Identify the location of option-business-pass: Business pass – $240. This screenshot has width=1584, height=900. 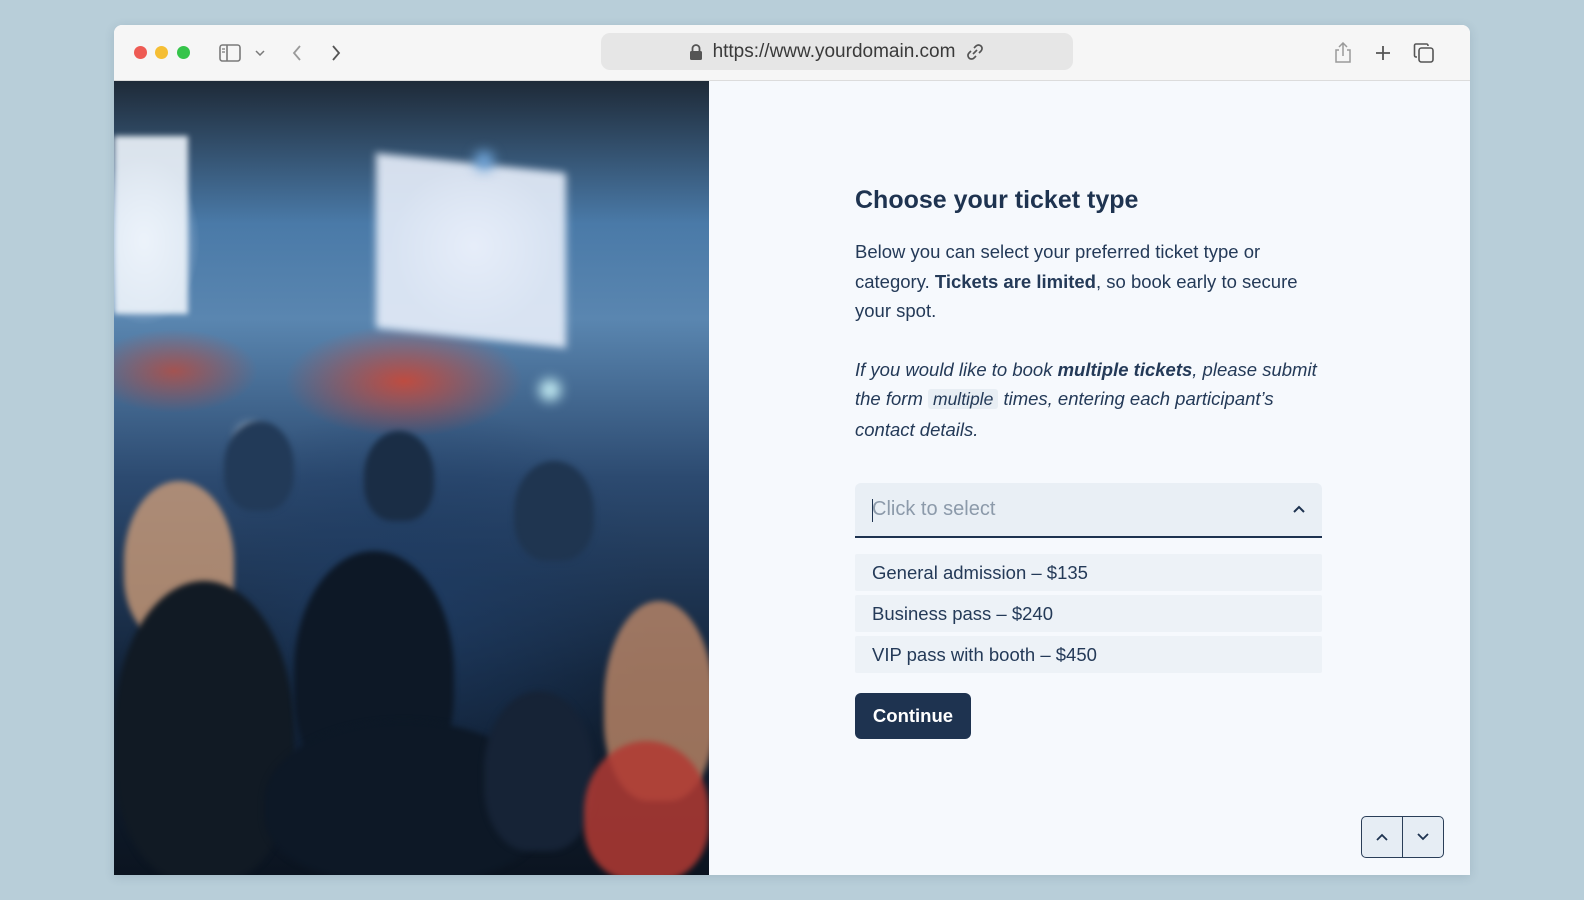
(1088, 613).